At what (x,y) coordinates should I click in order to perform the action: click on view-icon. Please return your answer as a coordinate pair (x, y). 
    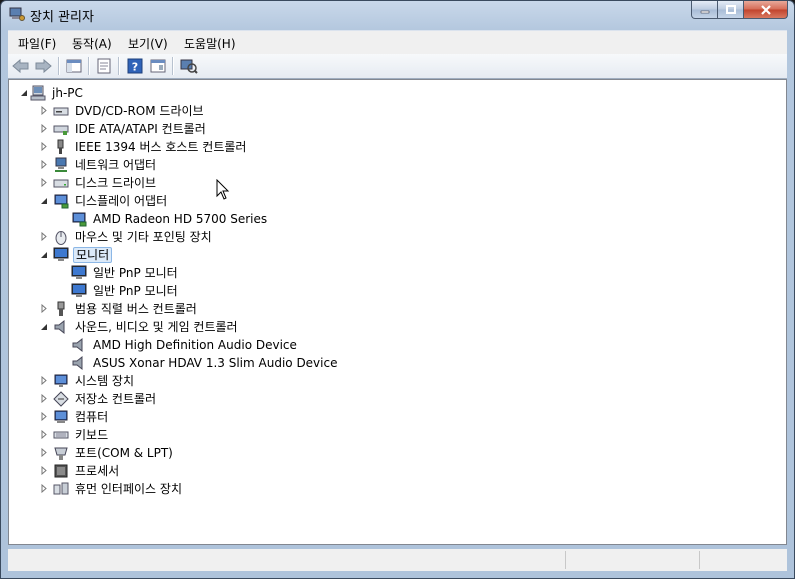
    Looking at the image, I should click on (158, 66).